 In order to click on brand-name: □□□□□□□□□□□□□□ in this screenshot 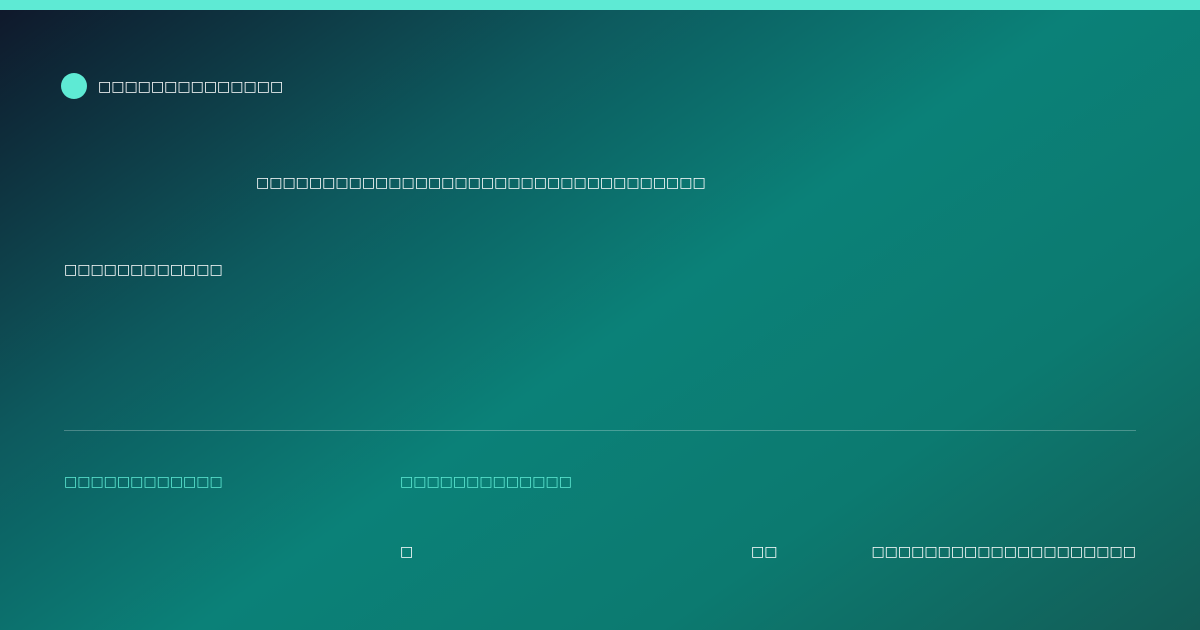, I will do `click(191, 87)`.